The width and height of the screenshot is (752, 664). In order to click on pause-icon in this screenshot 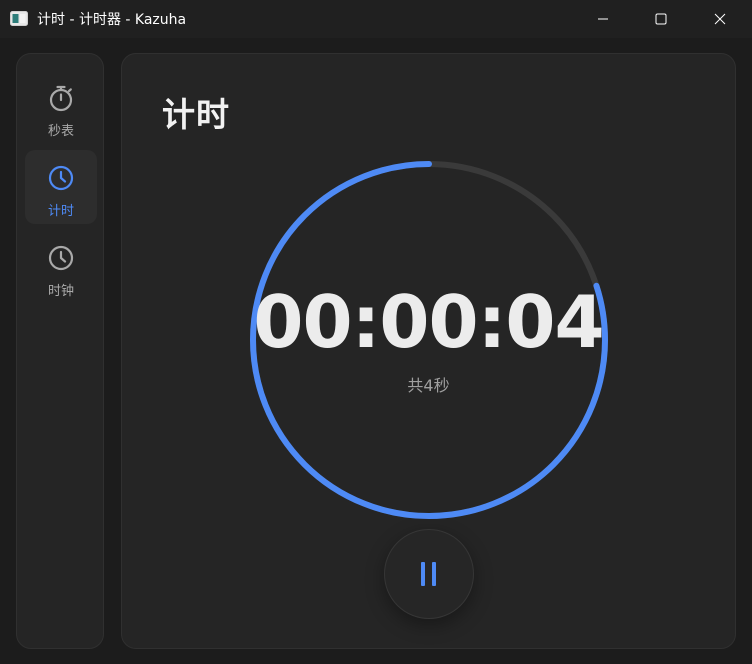, I will do `click(428, 574)`.